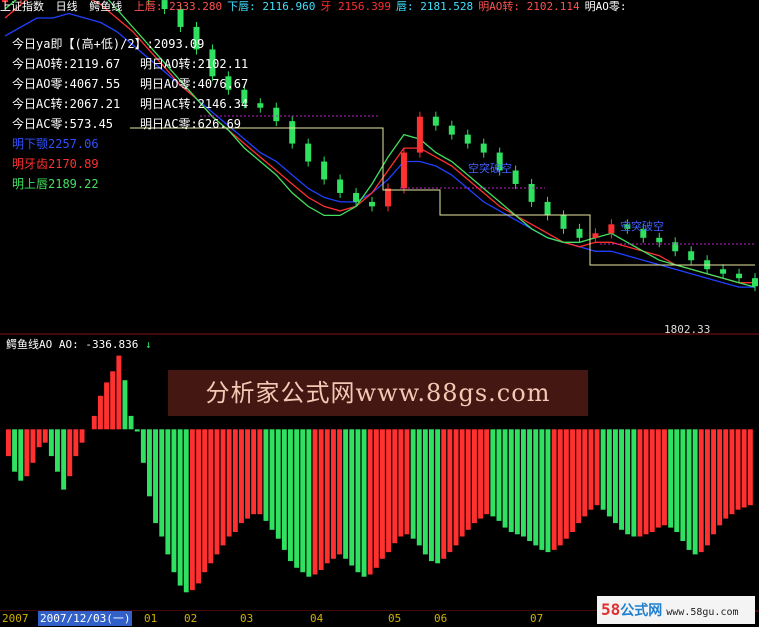 The image size is (759, 627). What do you see at coordinates (194, 64) in the screenshot?
I see `legend-item-2: 明日AO转:2102.11` at bounding box center [194, 64].